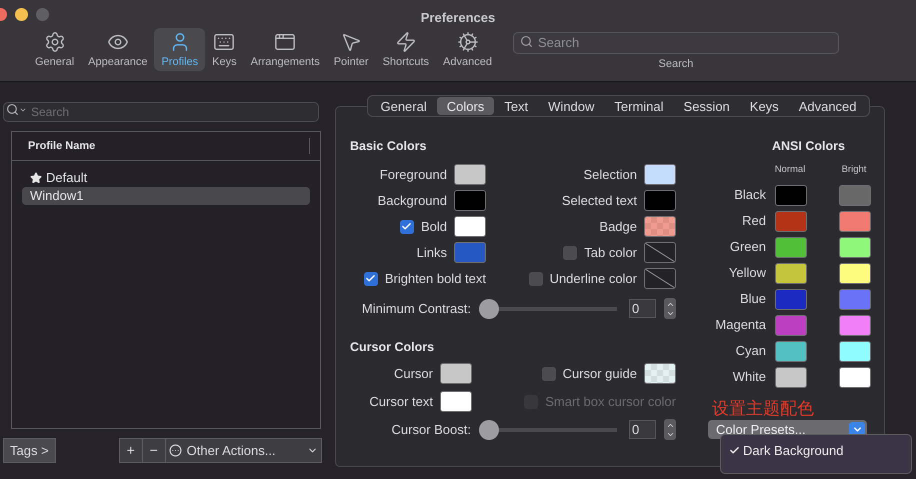  I want to click on menu-item: Dark Background, so click(816, 450).